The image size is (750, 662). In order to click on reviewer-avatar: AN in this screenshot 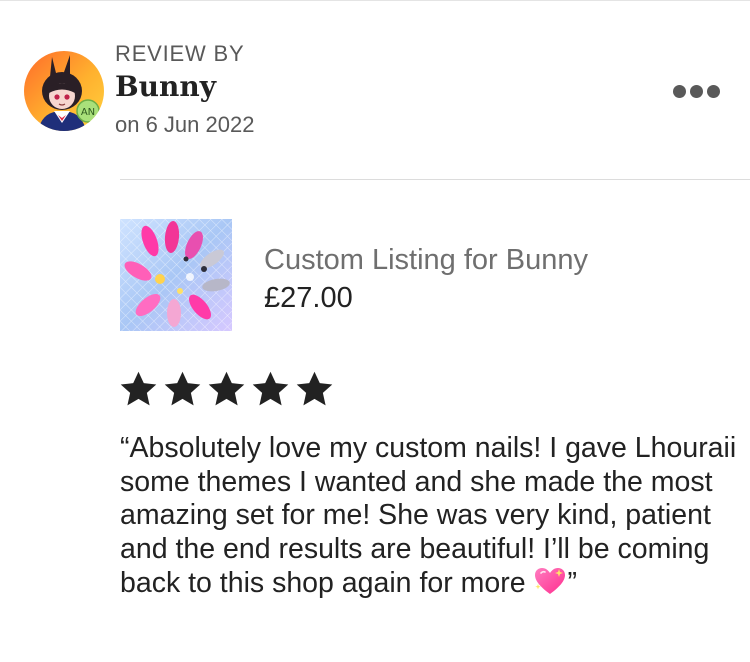, I will do `click(64, 91)`.